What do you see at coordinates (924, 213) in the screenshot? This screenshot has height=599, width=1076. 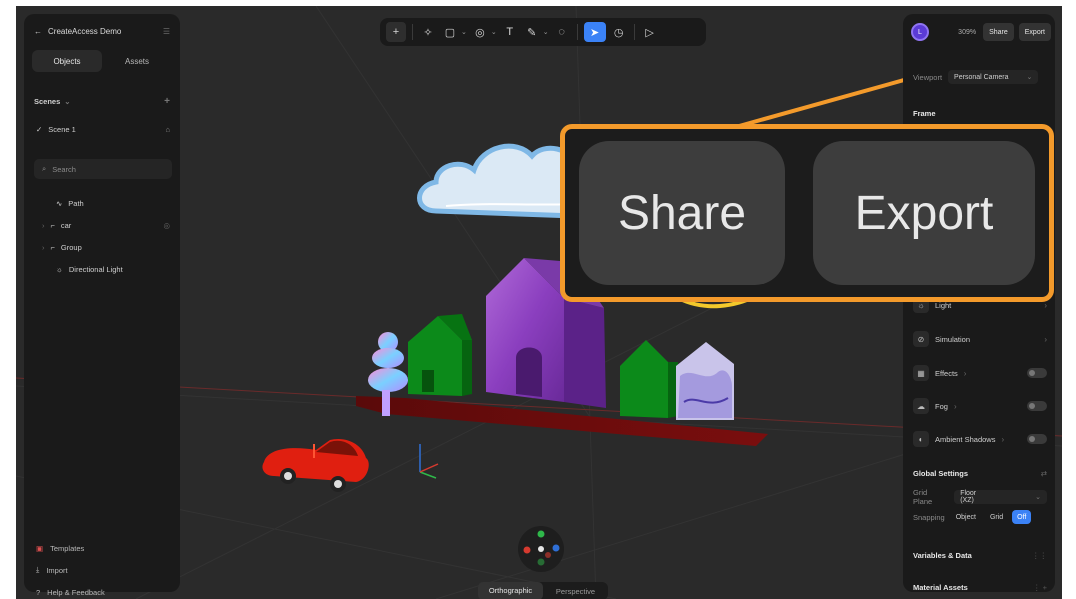 I see `export-button-zoomed: Export` at bounding box center [924, 213].